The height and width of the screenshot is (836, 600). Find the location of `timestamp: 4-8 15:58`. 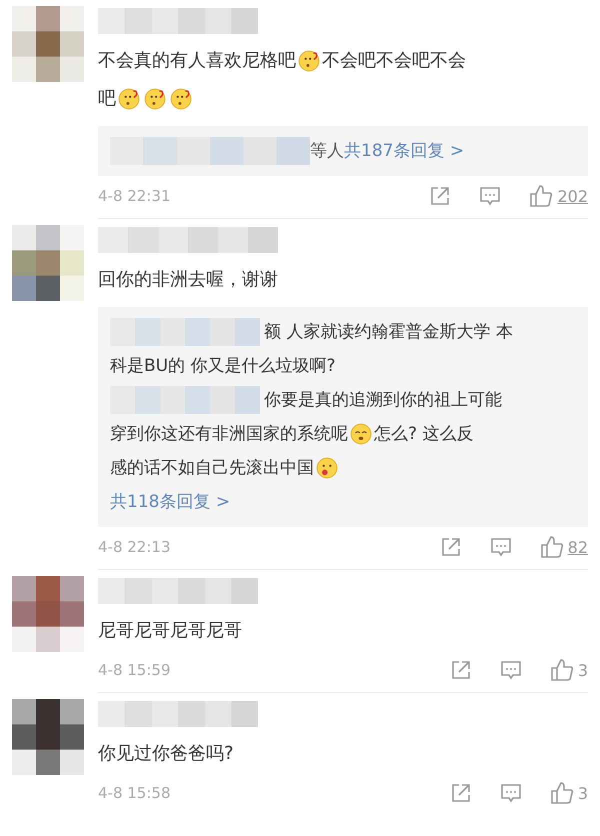

timestamp: 4-8 15:58 is located at coordinates (135, 793).